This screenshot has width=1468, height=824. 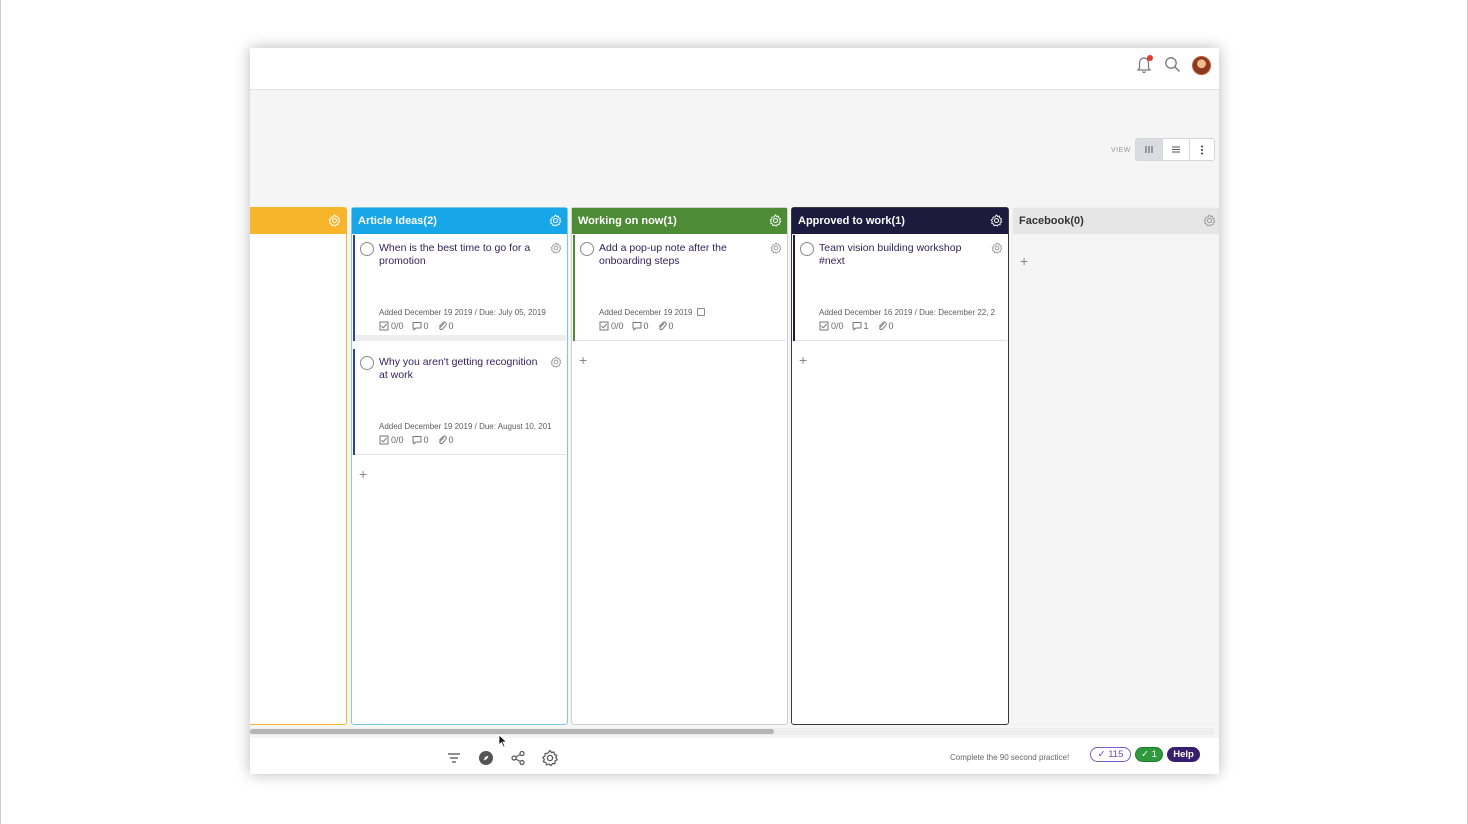 What do you see at coordinates (1150, 58) in the screenshot?
I see `notification-dot` at bounding box center [1150, 58].